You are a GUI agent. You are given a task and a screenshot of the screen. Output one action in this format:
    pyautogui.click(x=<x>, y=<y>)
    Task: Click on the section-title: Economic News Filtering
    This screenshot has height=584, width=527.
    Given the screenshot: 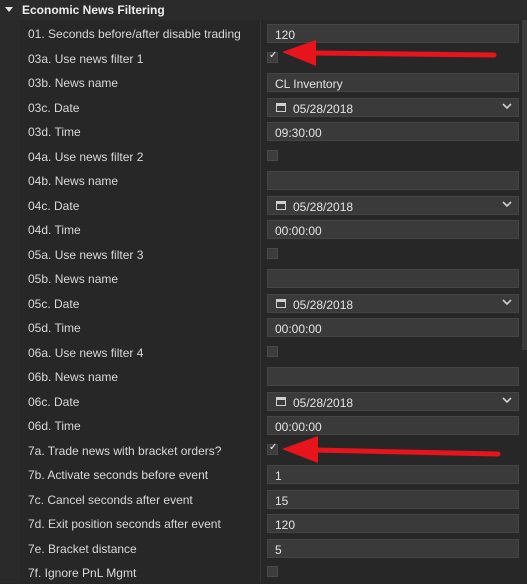 What is the action you would take?
    pyautogui.click(x=93, y=10)
    